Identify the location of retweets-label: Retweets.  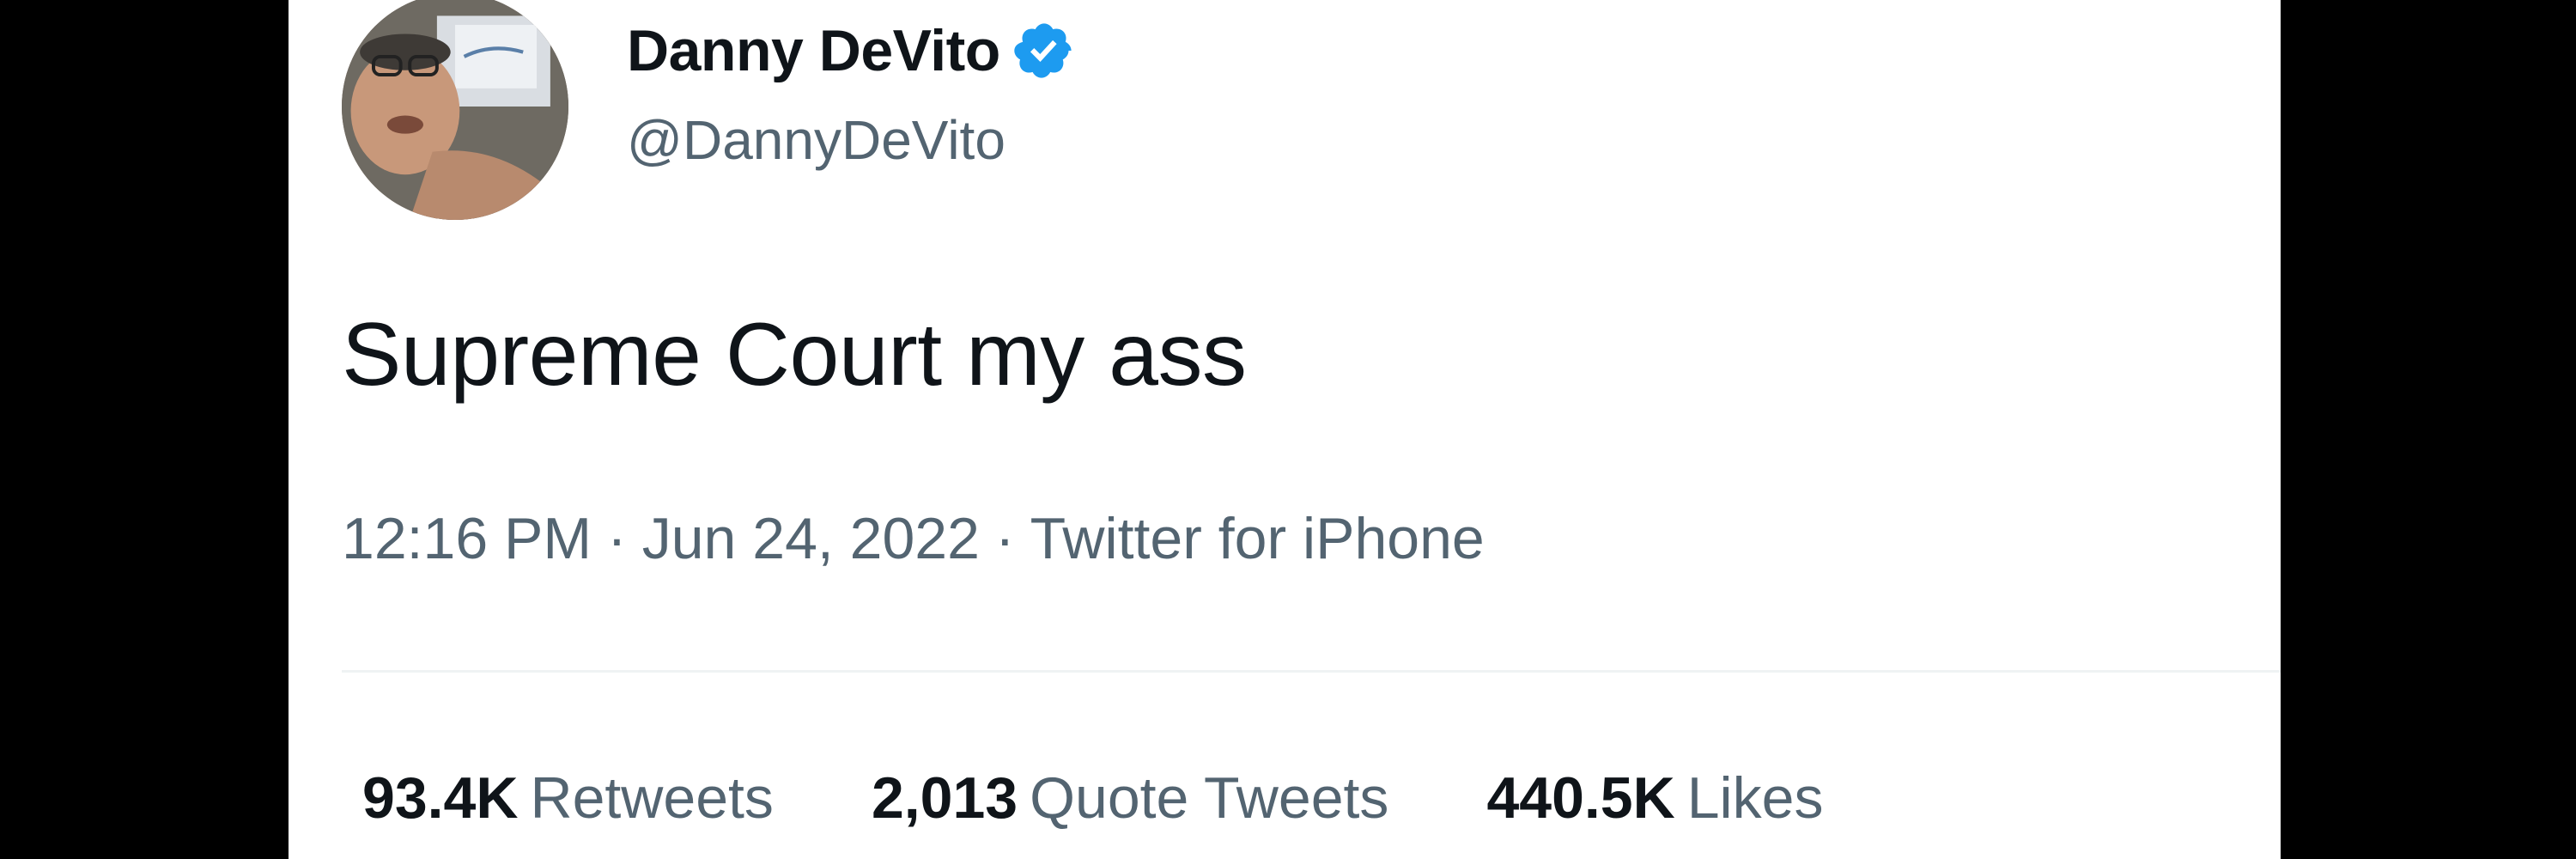
(652, 798).